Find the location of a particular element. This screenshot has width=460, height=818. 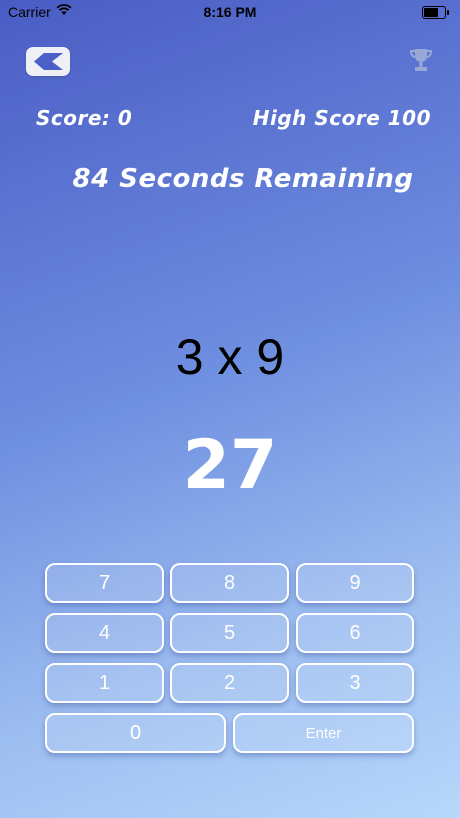

status-bar: Carrier 8:16 PM is located at coordinates (230, 12).